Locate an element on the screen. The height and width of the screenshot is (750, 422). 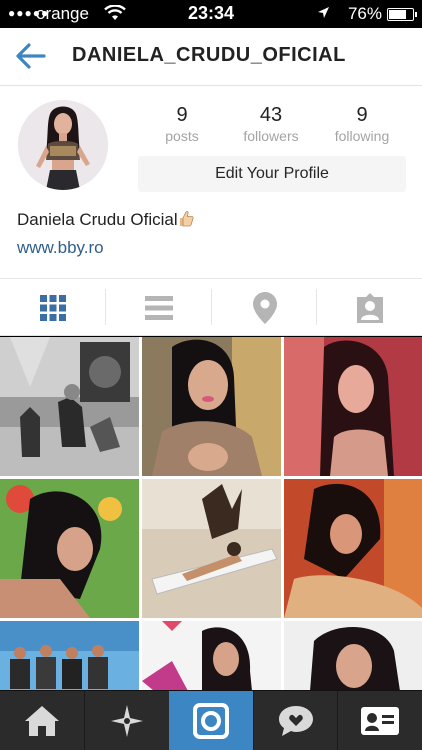
nav-activity is located at coordinates (296, 720).